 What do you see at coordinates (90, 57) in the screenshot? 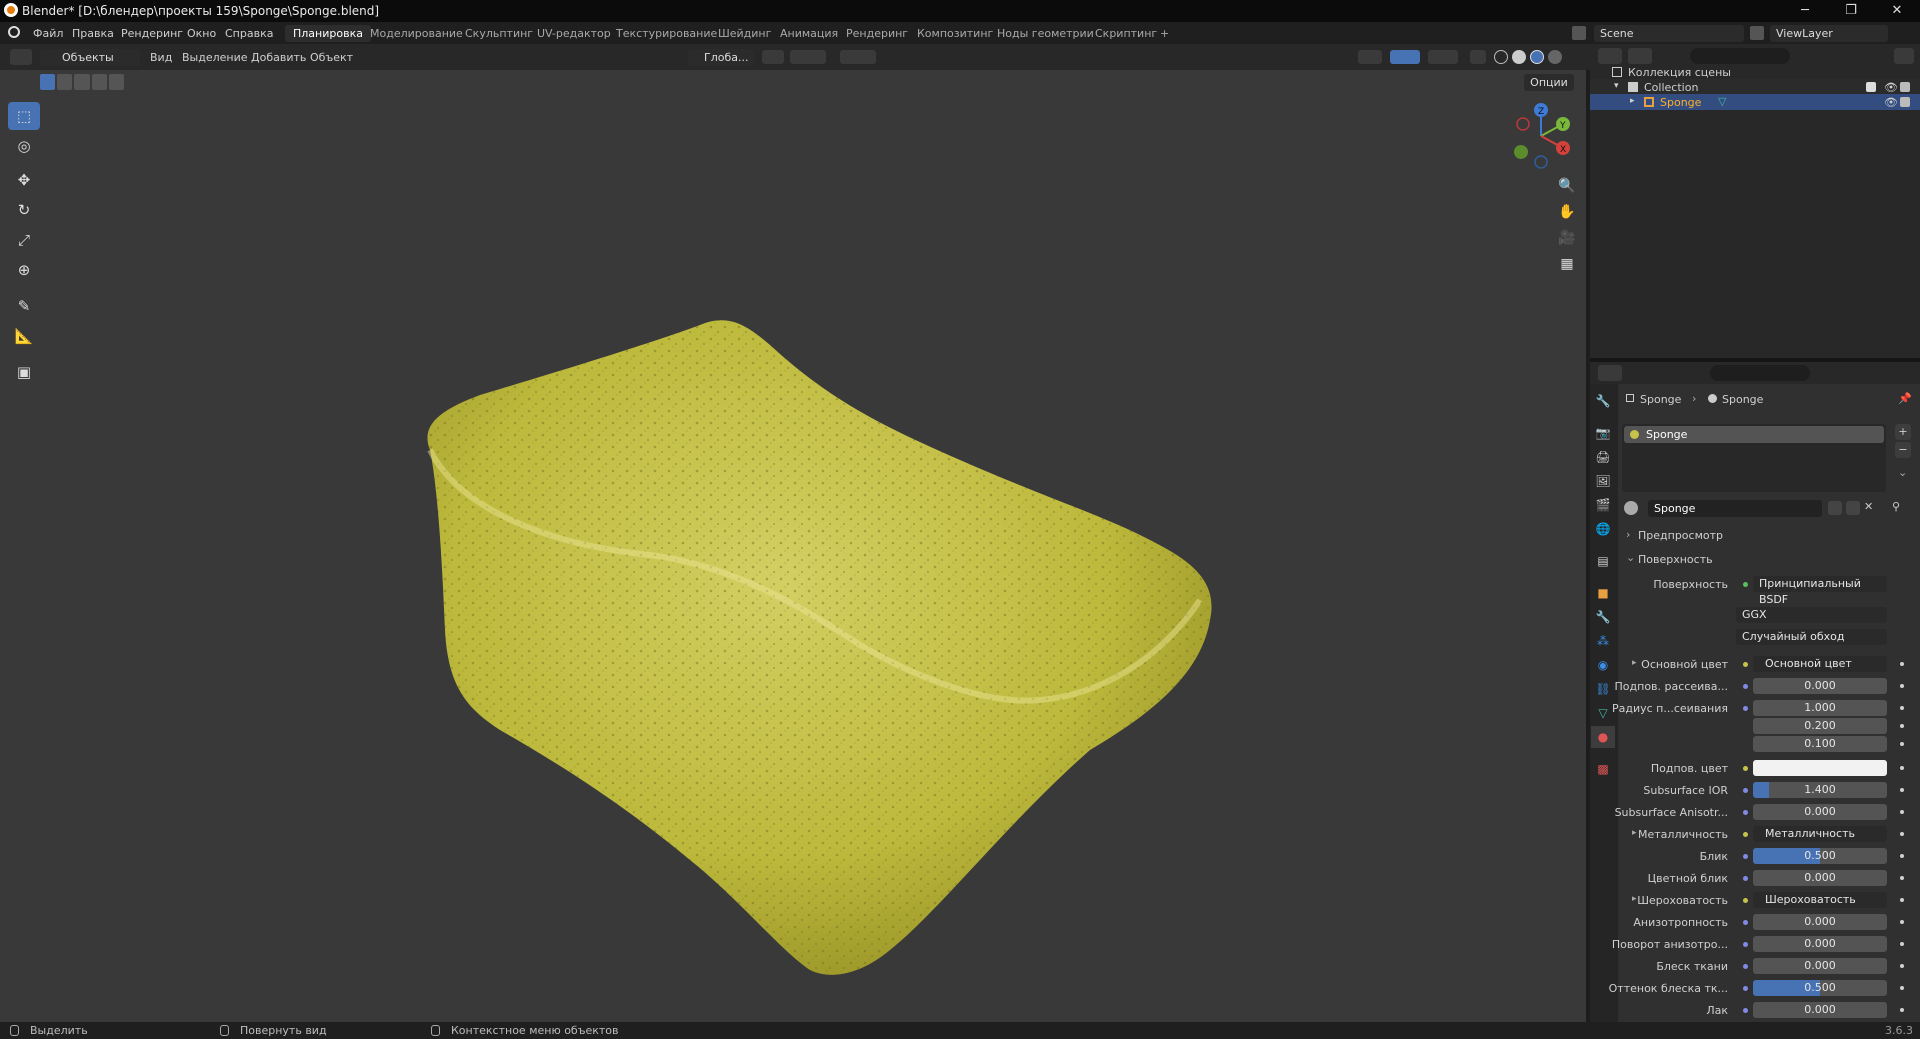
I see `interaction-mode-dropdown: Объекты` at bounding box center [90, 57].